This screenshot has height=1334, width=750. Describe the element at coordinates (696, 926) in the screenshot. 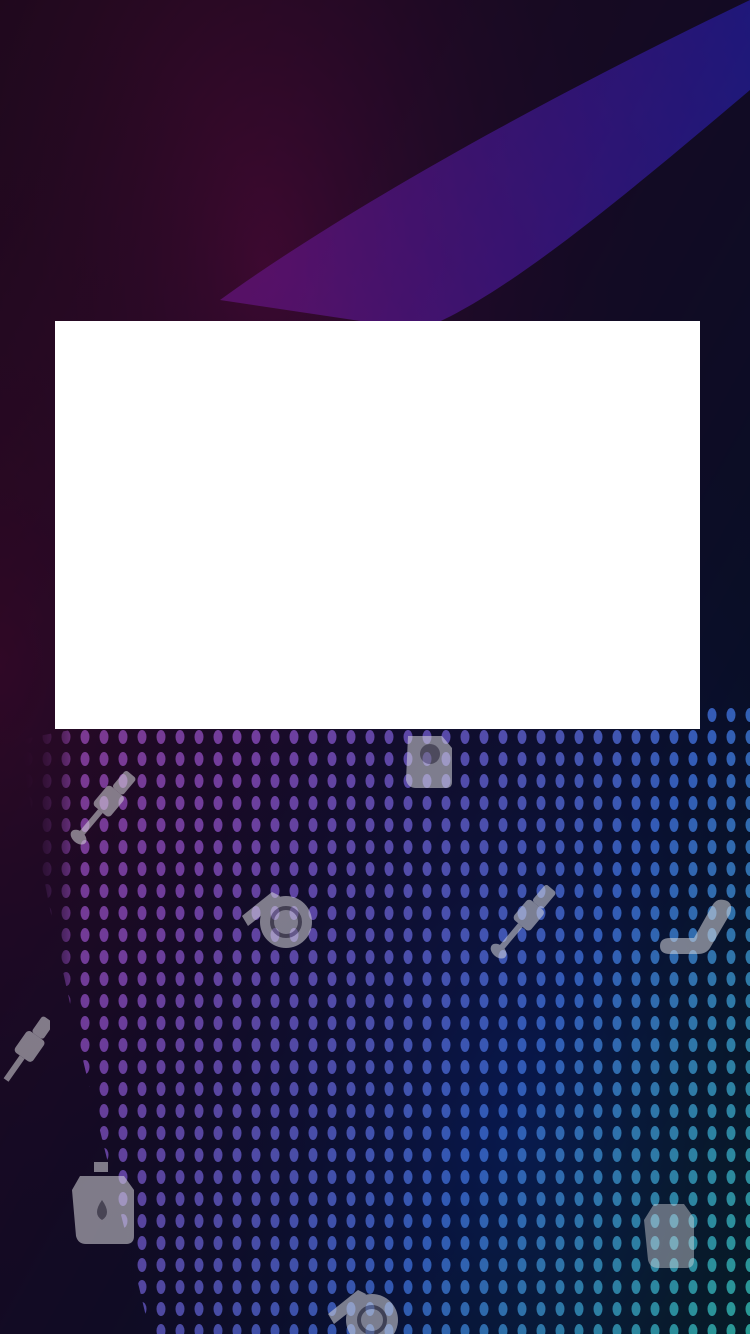

I see `car-seat-icon` at that location.